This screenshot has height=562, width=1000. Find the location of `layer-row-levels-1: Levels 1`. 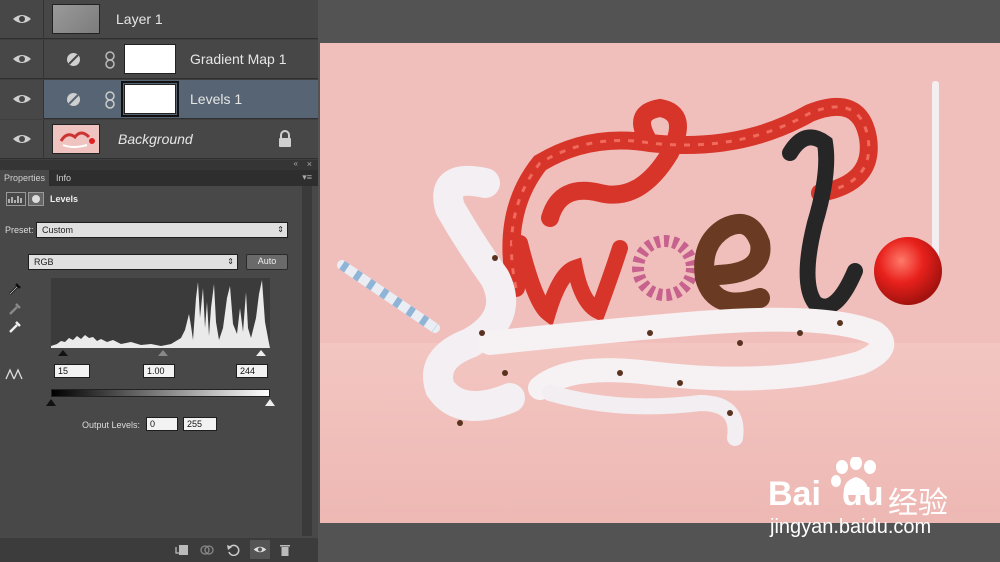

layer-row-levels-1: Levels 1 is located at coordinates (159, 99).